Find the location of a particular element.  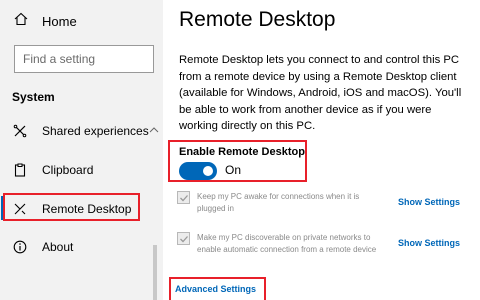

enable-remote-desktop-toggle is located at coordinates (198, 171).